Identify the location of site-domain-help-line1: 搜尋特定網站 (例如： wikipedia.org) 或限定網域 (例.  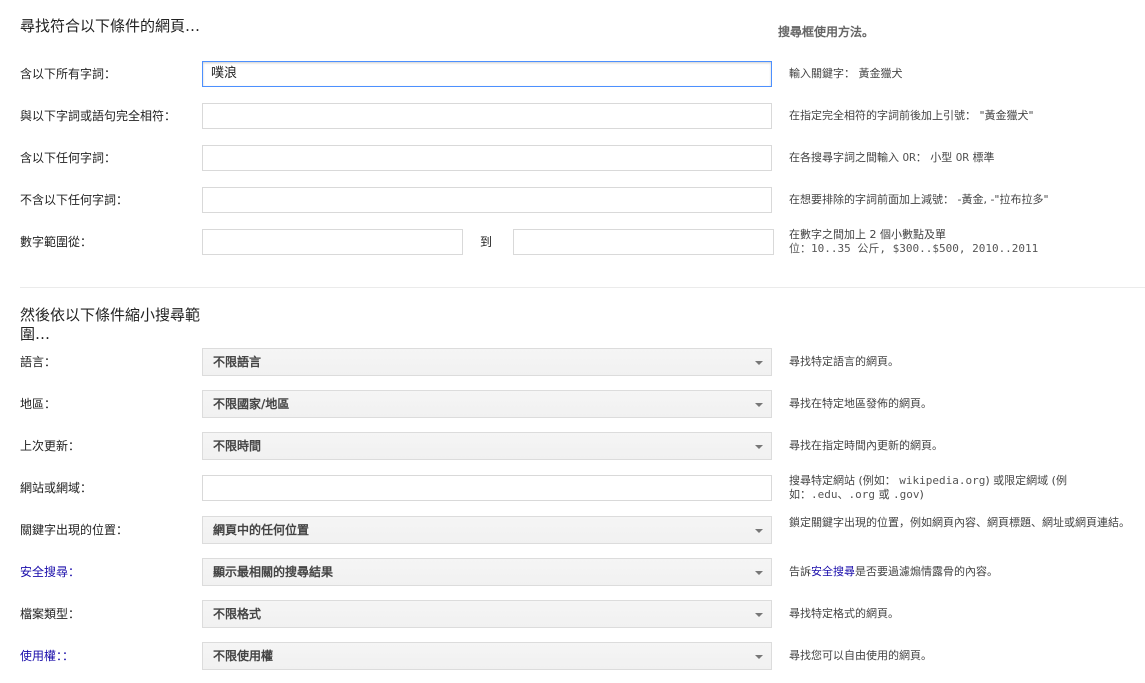
(964, 481).